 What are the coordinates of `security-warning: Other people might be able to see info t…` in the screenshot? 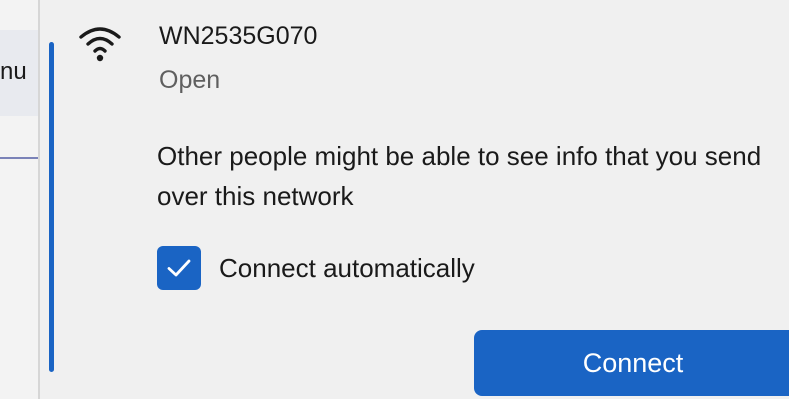 It's located at (459, 176).